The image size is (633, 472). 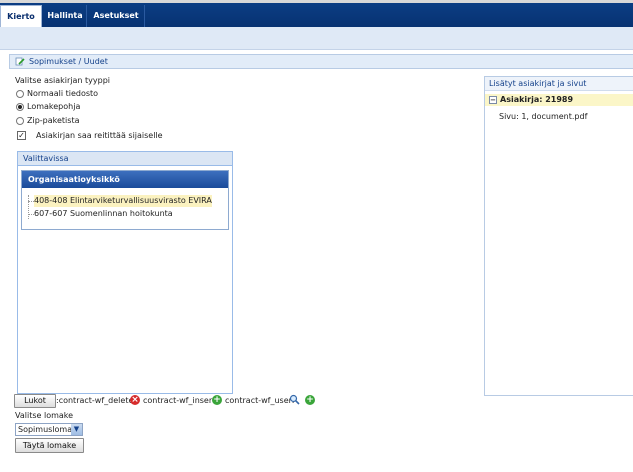 I want to click on user-action-label: contract-wf_user:, so click(x=260, y=400).